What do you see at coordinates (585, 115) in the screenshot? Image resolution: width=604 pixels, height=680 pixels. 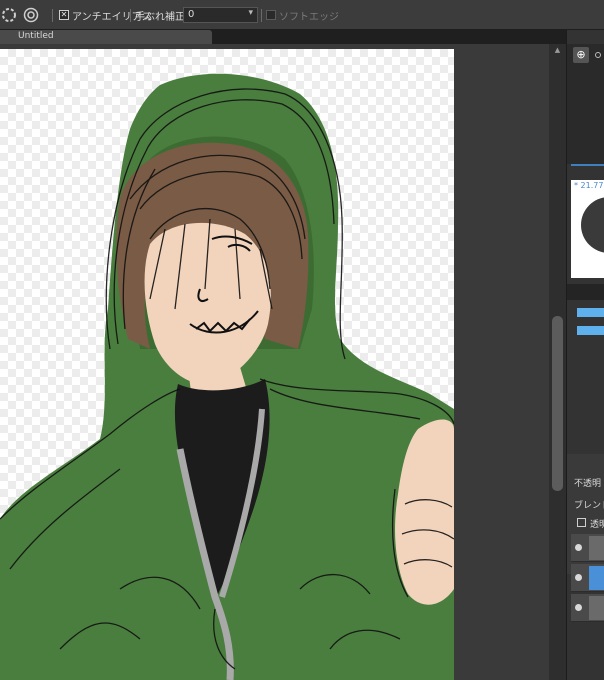 I see `navigator-preview` at bounding box center [585, 115].